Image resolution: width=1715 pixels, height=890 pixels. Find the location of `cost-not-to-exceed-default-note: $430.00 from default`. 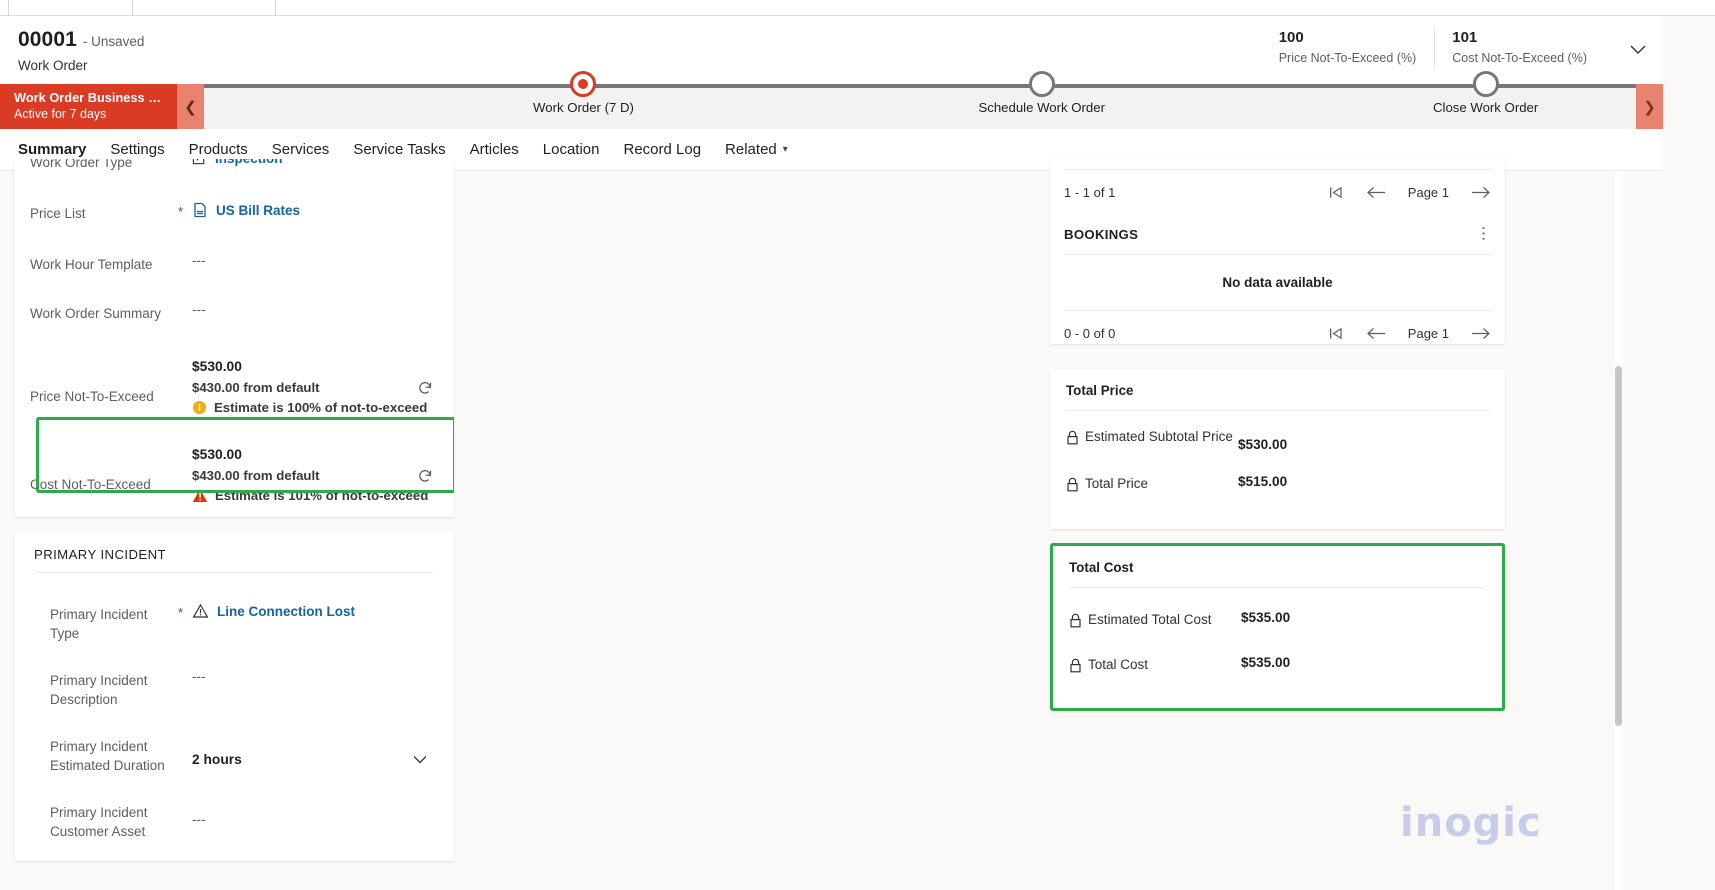

cost-not-to-exceed-default-note: $430.00 from default is located at coordinates (256, 475).